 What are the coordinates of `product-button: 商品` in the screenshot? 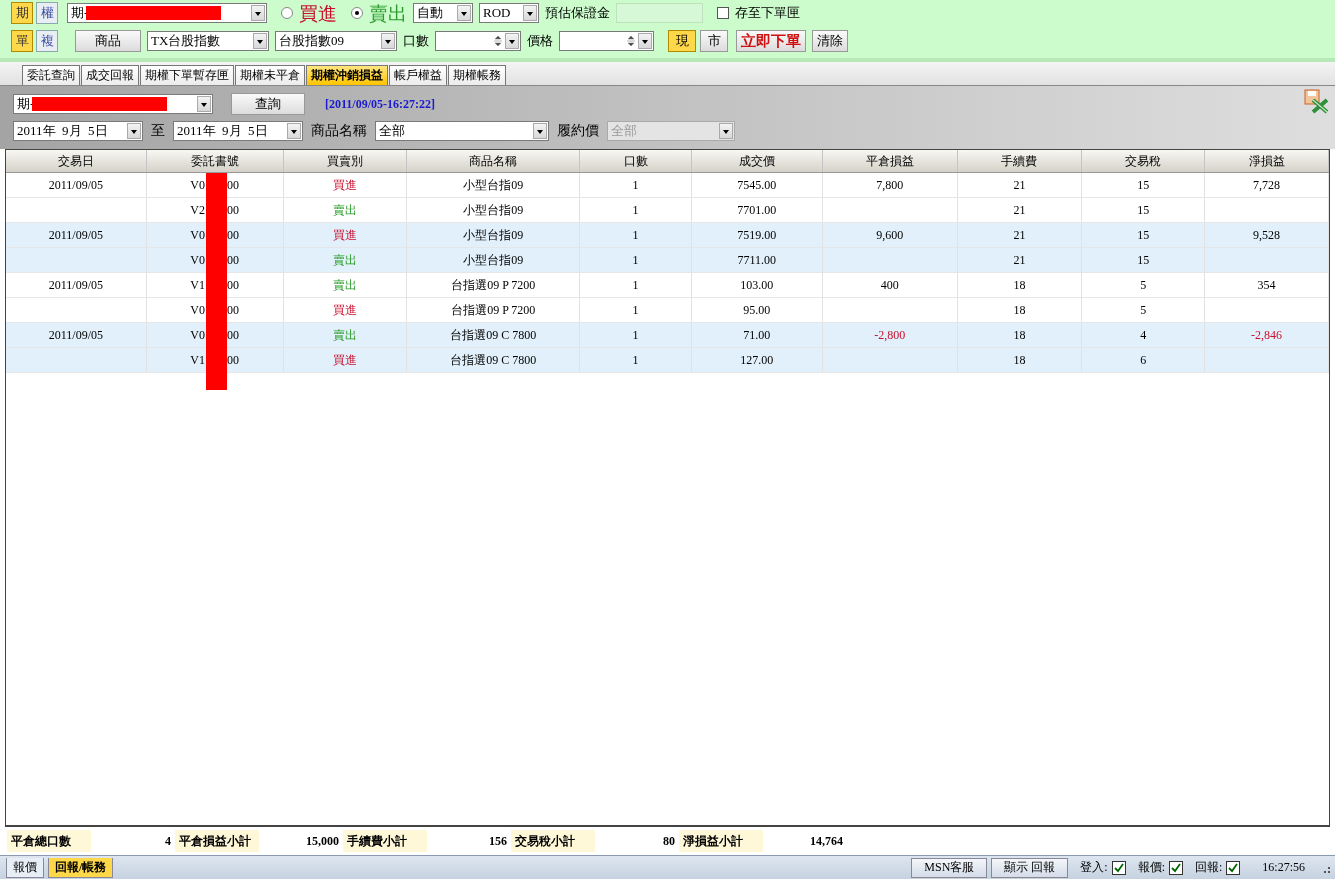 It's located at (108, 41).